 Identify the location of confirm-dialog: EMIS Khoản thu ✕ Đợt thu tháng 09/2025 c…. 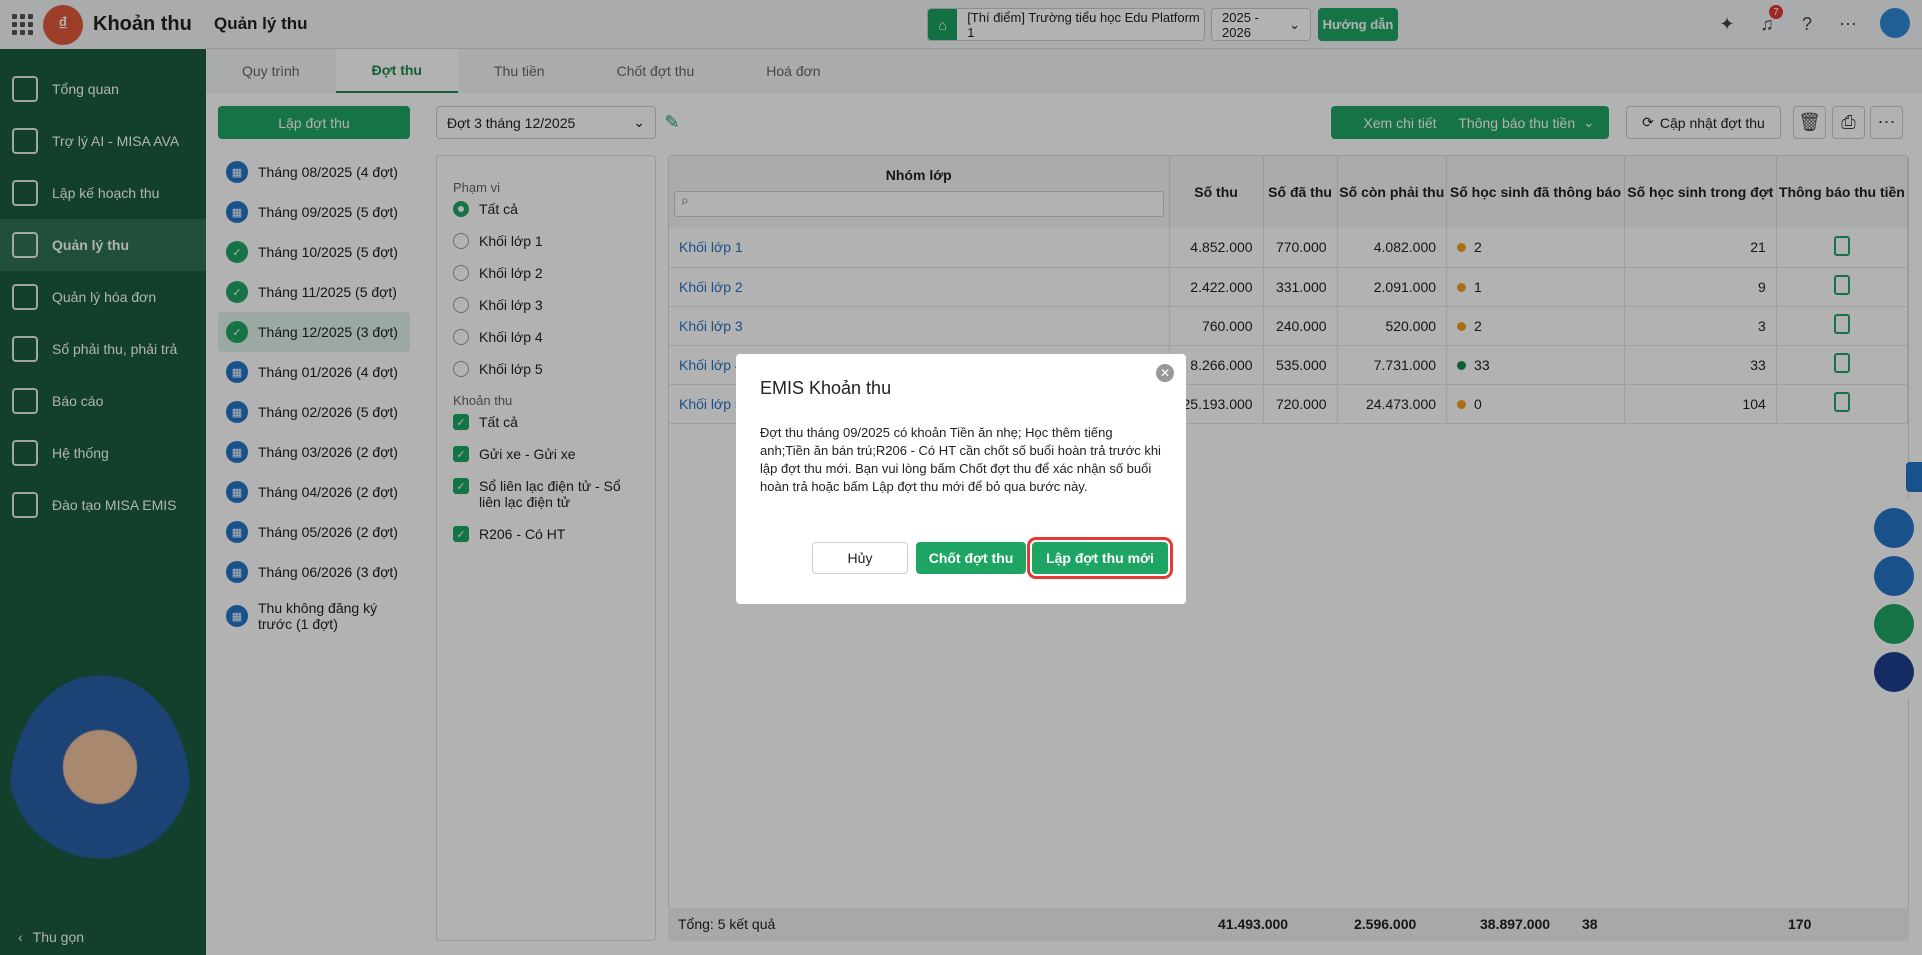
(961, 479).